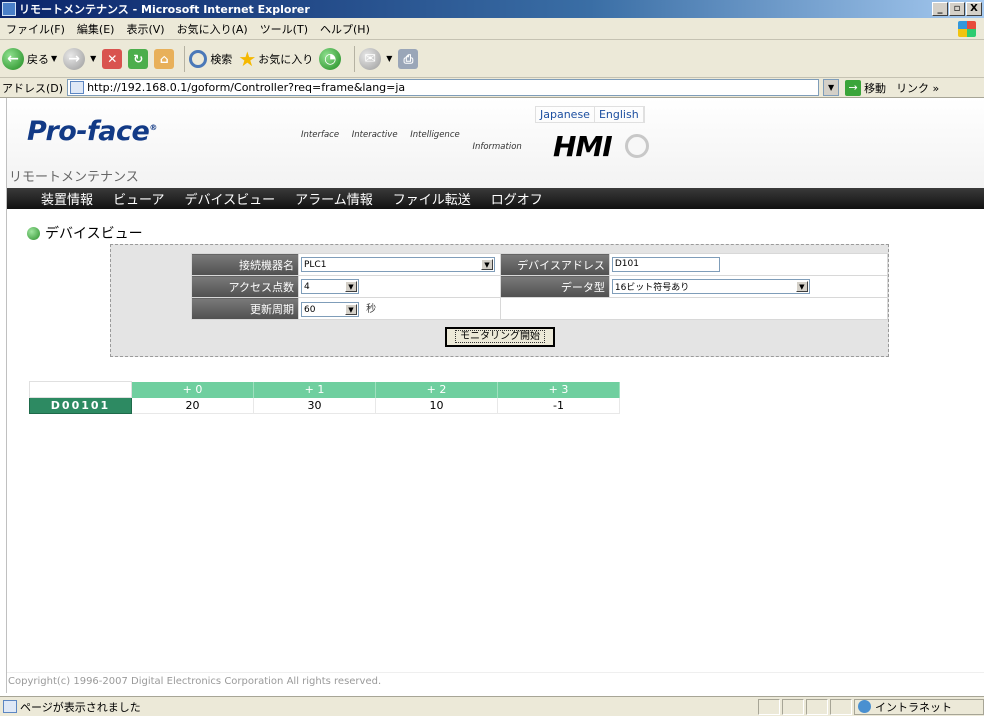  What do you see at coordinates (77, 87) in the screenshot?
I see `page-icon` at bounding box center [77, 87].